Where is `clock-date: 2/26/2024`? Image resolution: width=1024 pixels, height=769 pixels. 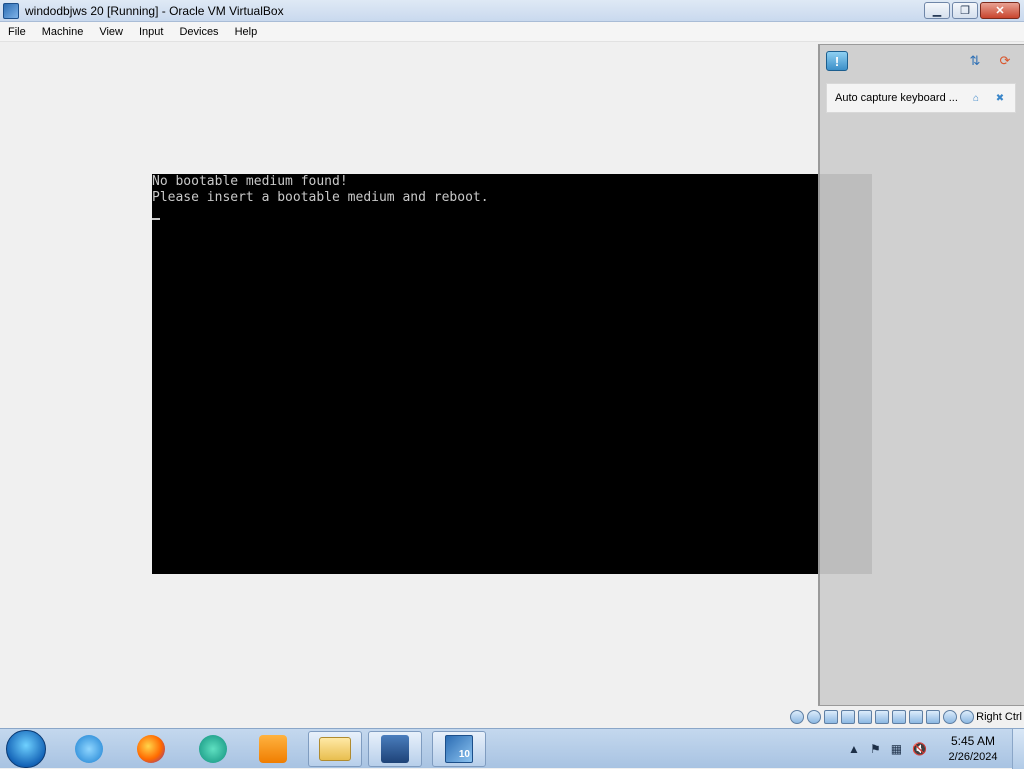 clock-date: 2/26/2024 is located at coordinates (973, 757).